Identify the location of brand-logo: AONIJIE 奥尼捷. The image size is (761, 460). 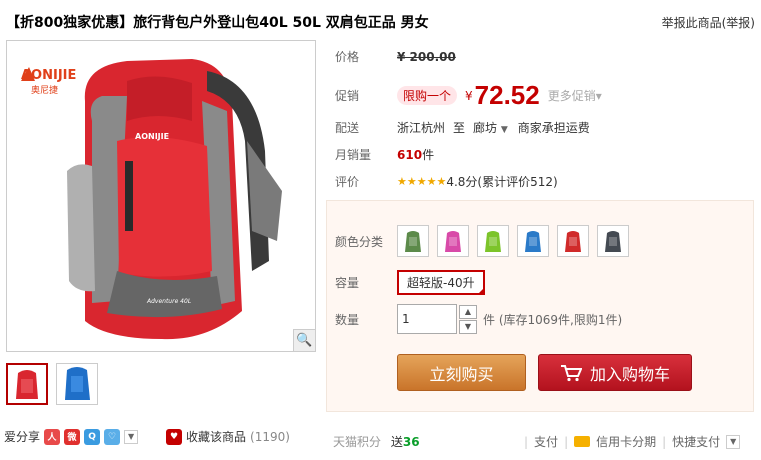
(48, 81).